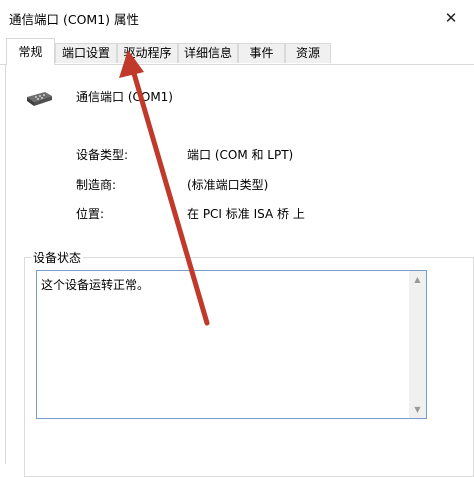  I want to click on title-bar: 通信端口 (COM1) 属性 ✕, so click(237, 17).